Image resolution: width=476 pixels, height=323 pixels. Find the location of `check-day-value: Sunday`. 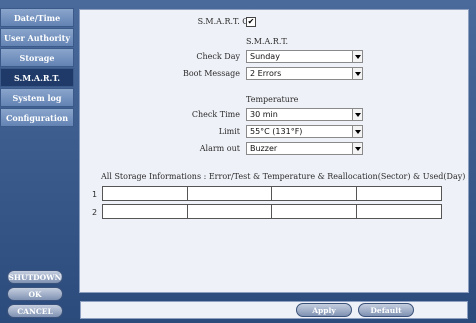

check-day-value: Sunday is located at coordinates (265, 56).